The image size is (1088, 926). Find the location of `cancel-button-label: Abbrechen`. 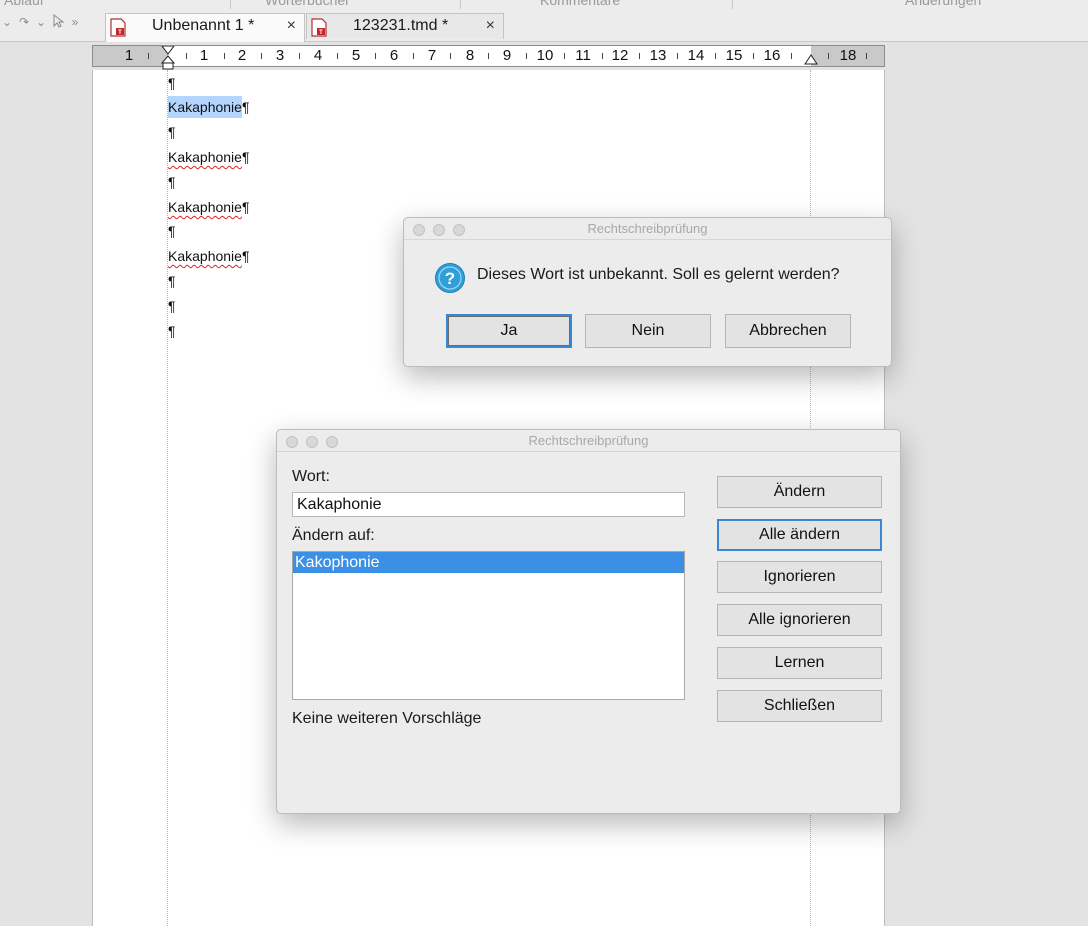

cancel-button-label: Abbrechen is located at coordinates (788, 330).